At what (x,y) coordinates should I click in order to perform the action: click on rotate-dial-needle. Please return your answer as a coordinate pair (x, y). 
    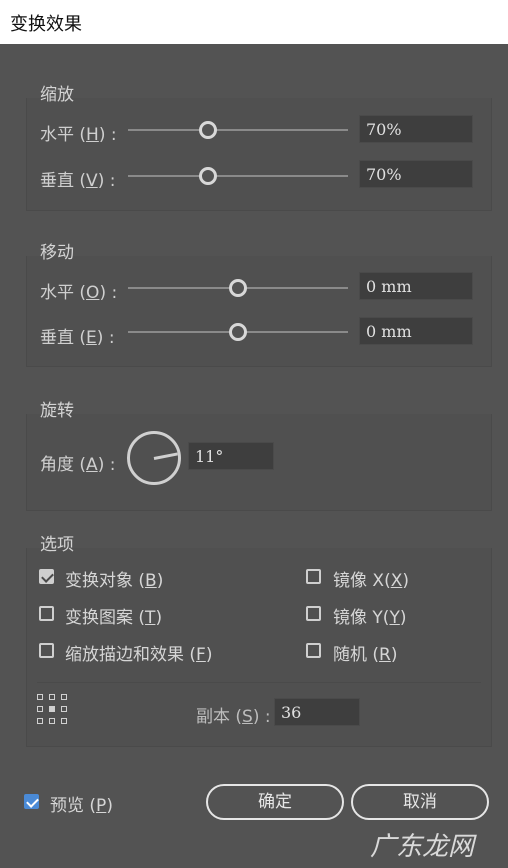
    Looking at the image, I should click on (165, 456).